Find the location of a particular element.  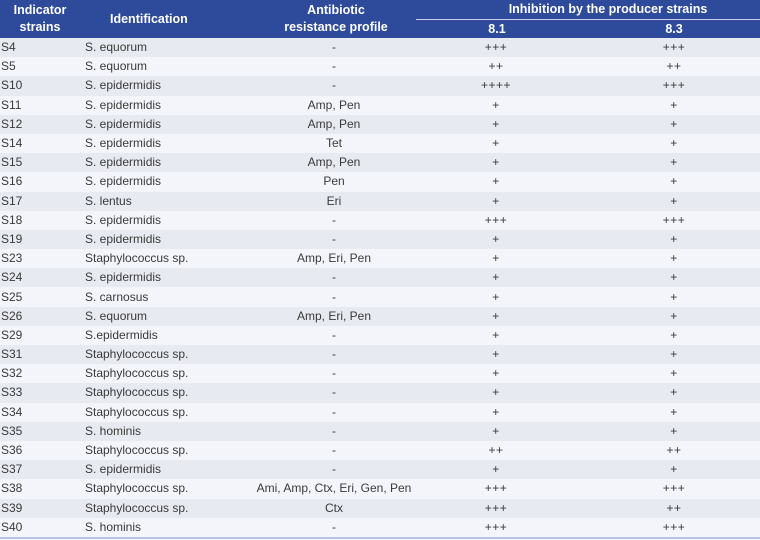

cell-strain: S35 is located at coordinates (40, 431).